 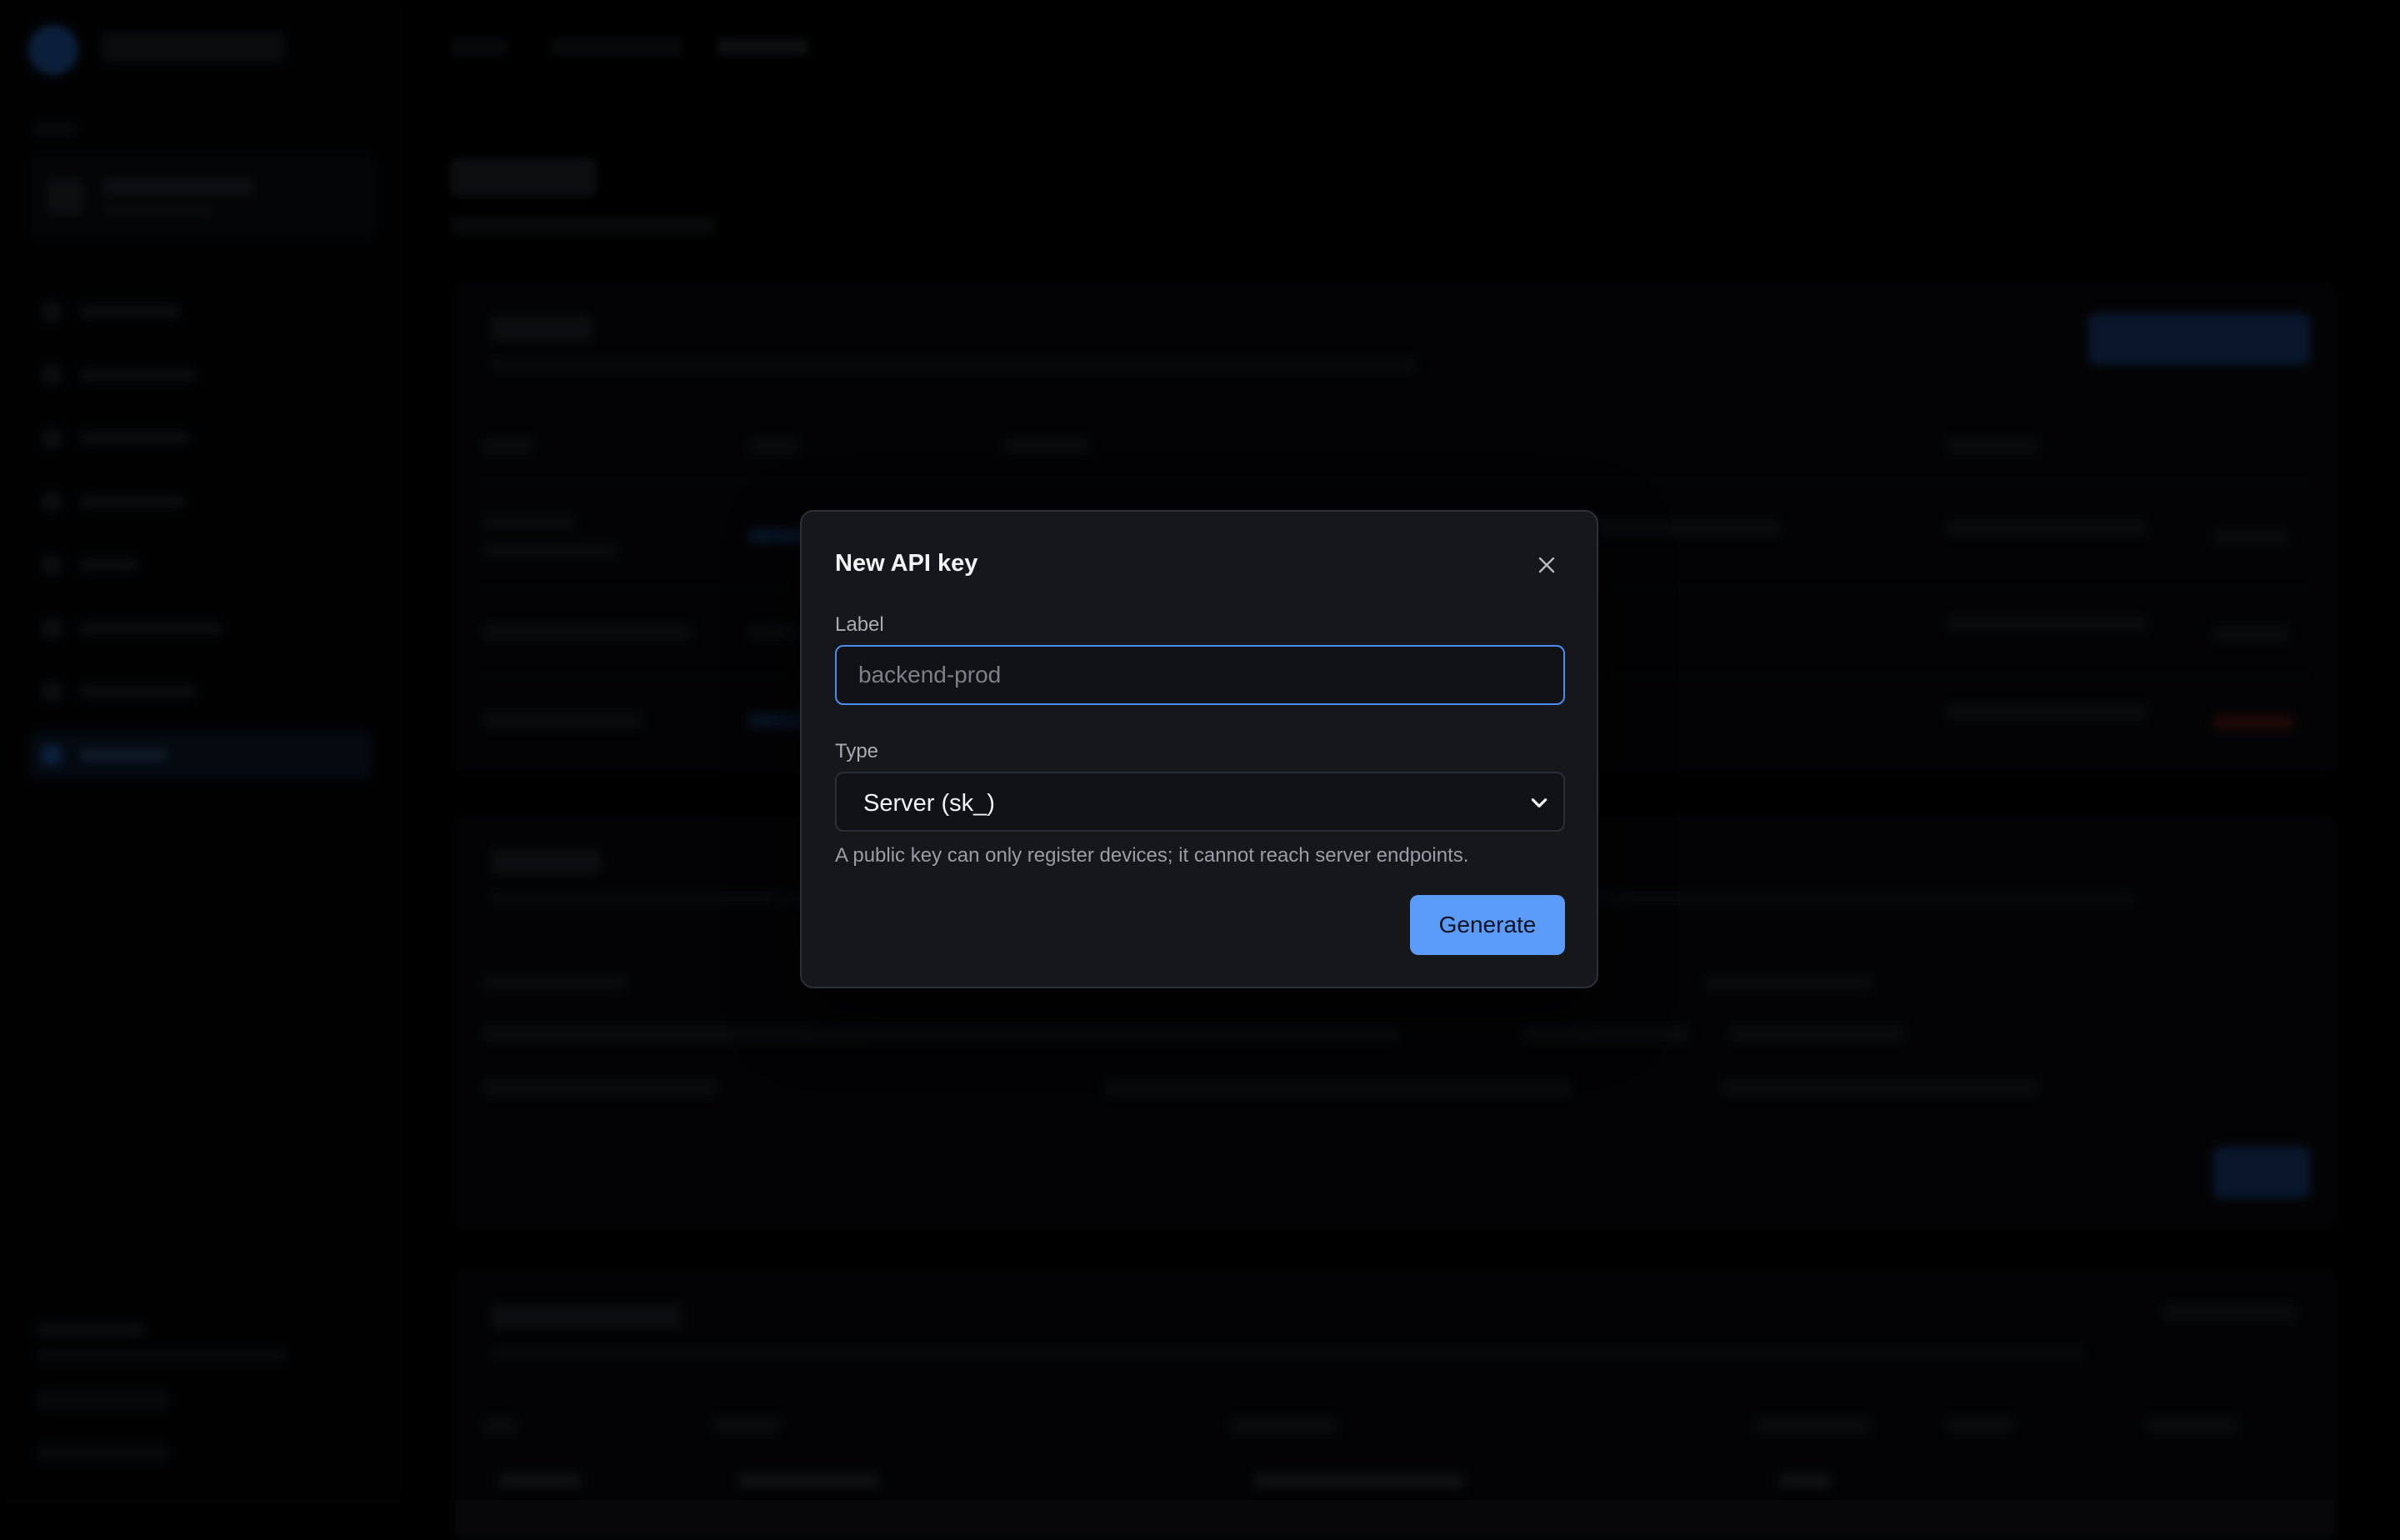 I want to click on type-select: Server (sk_), so click(x=1200, y=802).